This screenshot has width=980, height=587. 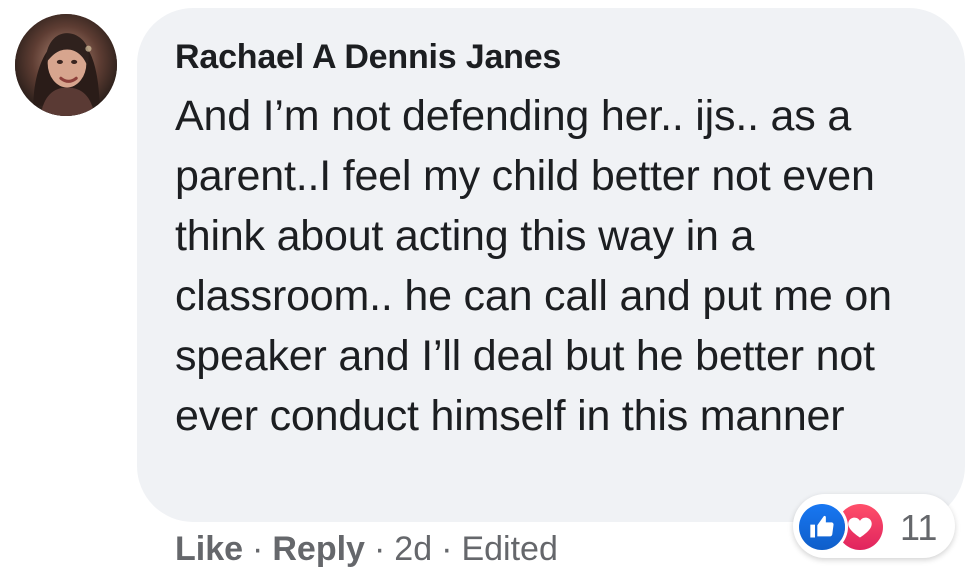 I want to click on profile-photo, so click(x=66, y=65).